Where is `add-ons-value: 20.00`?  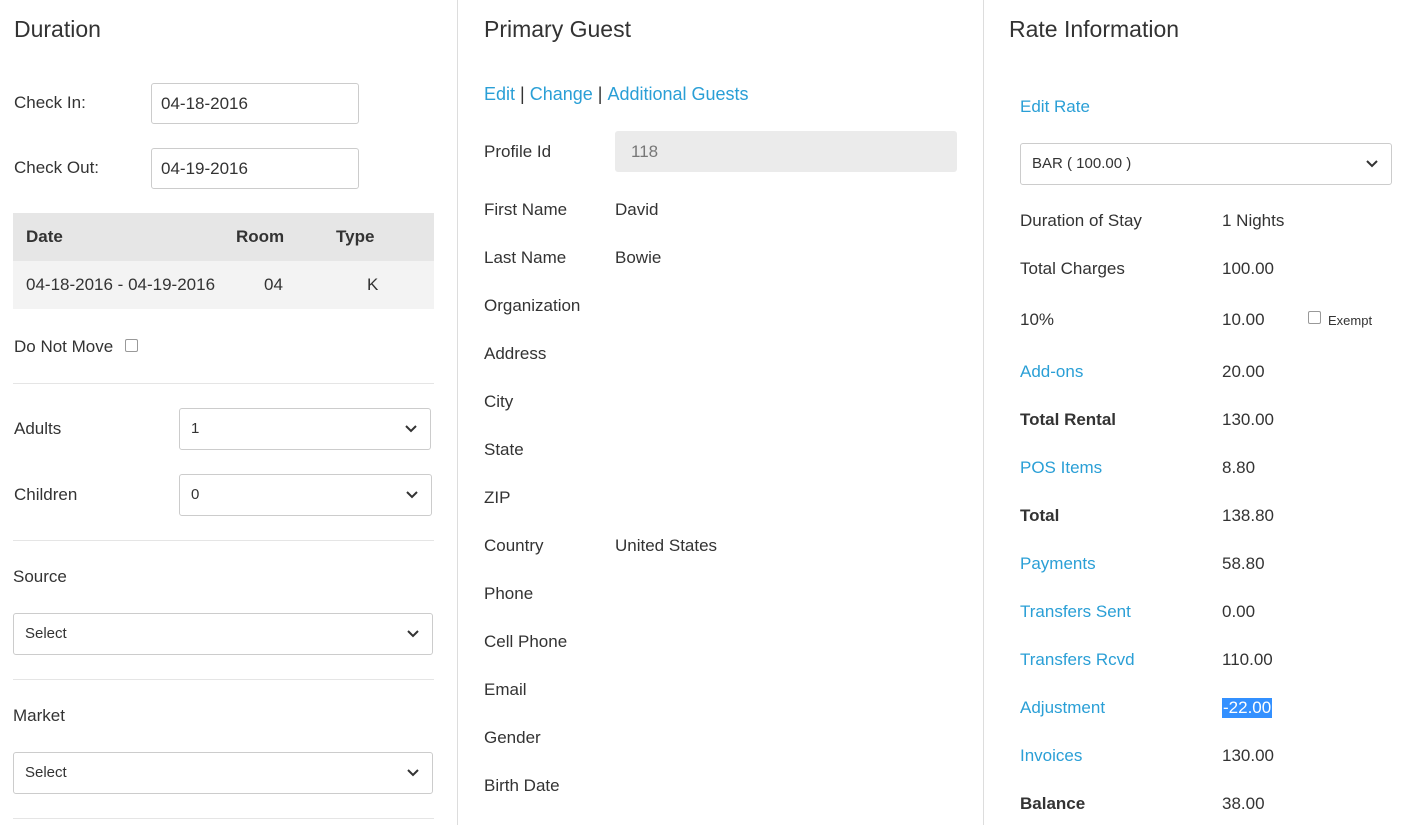 add-ons-value: 20.00 is located at coordinates (1243, 371).